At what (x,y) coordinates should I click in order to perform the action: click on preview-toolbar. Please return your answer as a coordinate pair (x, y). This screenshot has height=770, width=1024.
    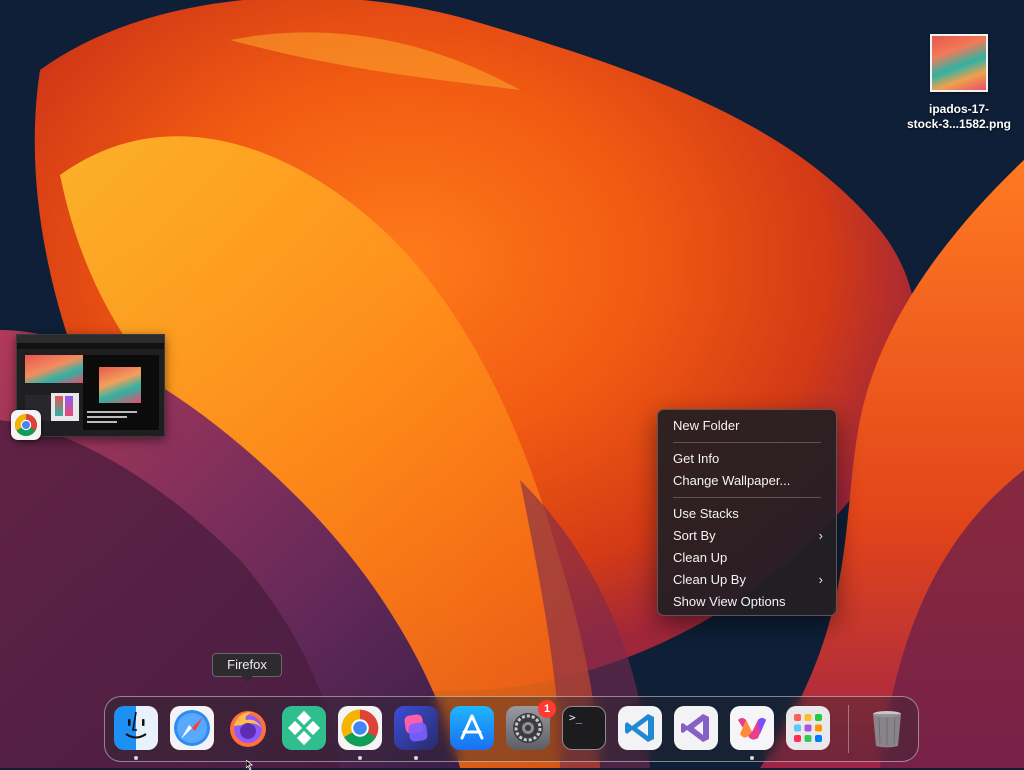
    Looking at the image, I should click on (90, 346).